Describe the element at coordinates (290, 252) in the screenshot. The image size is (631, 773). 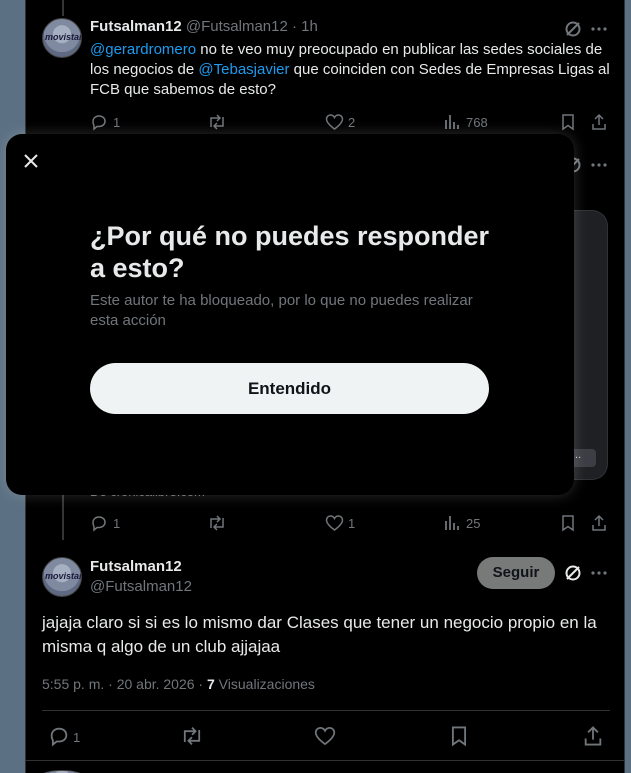
I see `dialog-title: ¿Por qué no puedes responder a esto?` at that location.